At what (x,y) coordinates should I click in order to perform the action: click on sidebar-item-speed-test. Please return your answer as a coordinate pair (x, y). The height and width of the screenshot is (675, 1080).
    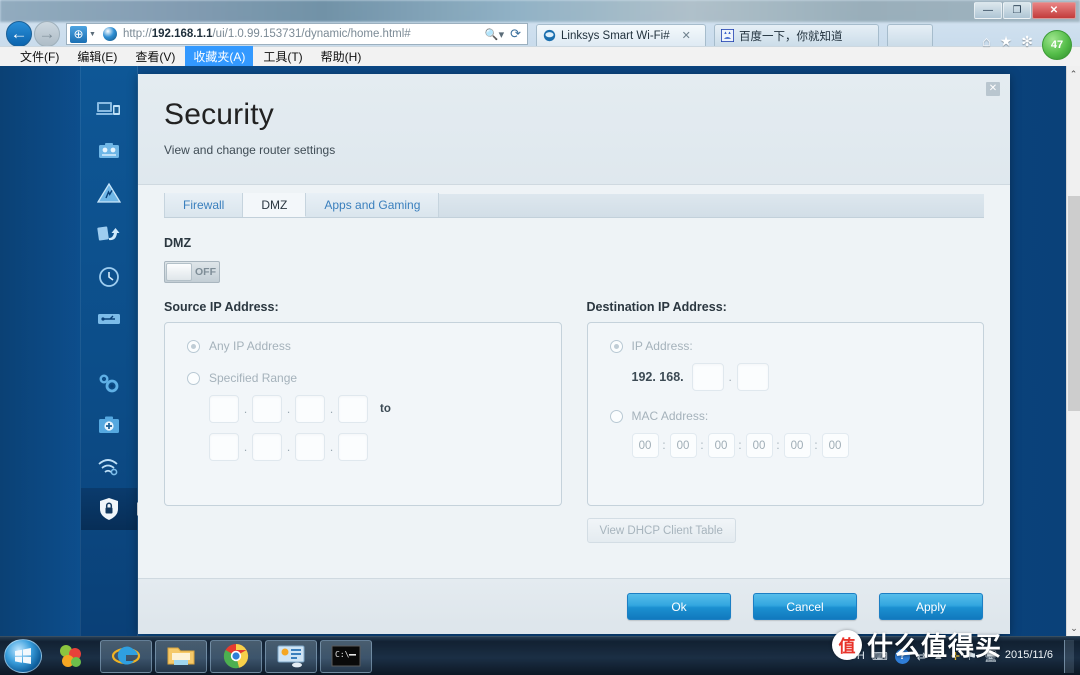
    Looking at the image, I should click on (109, 235).